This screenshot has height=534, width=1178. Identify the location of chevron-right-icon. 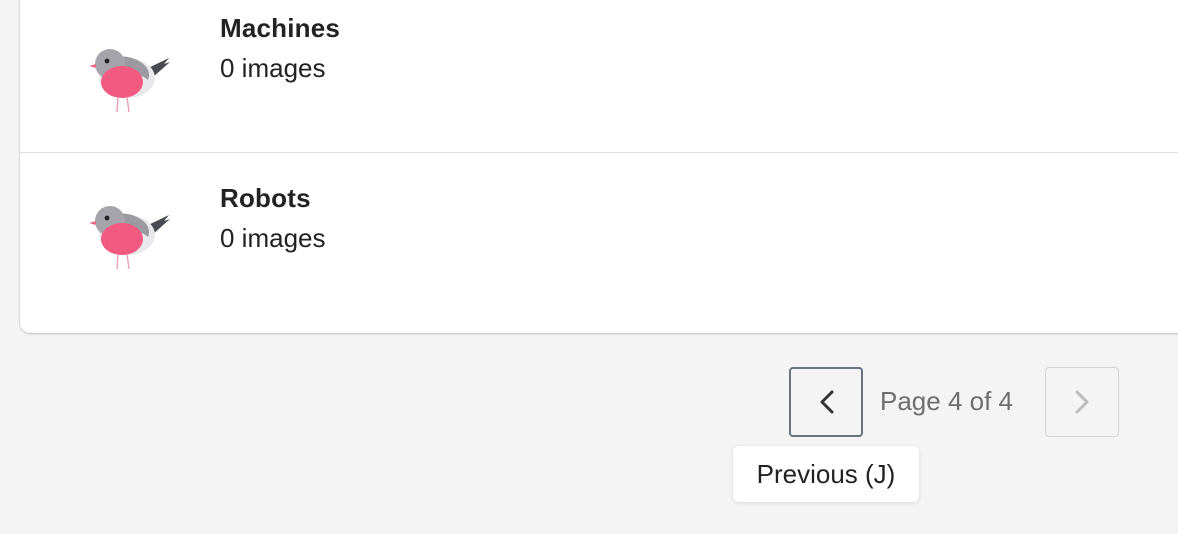
(1082, 402).